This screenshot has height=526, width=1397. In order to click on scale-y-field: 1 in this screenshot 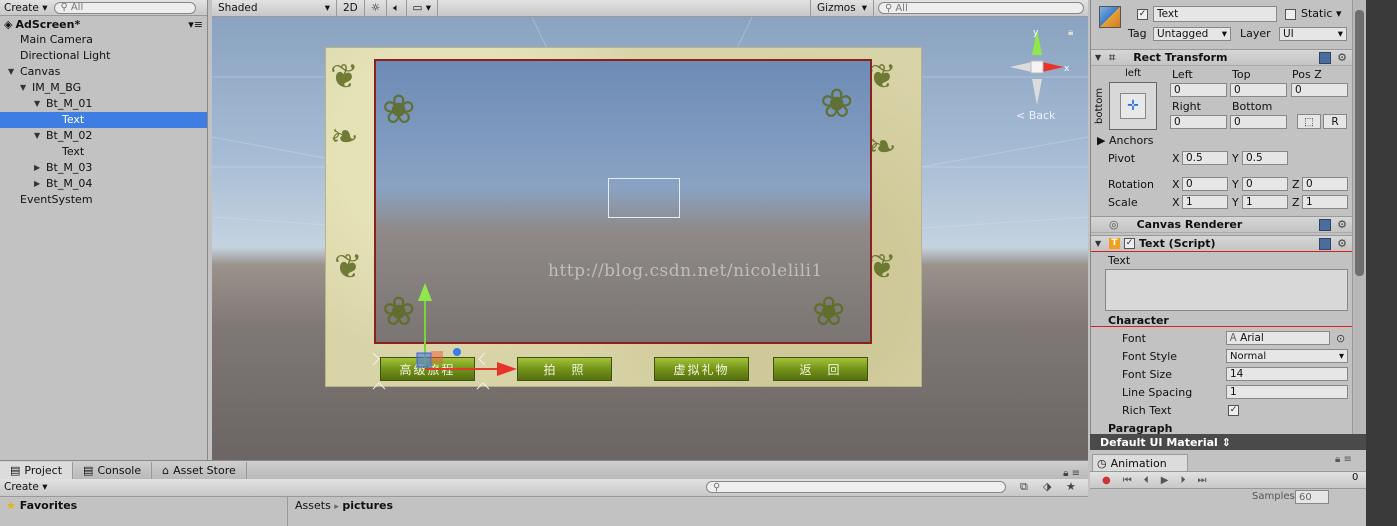, I will do `click(1265, 202)`.